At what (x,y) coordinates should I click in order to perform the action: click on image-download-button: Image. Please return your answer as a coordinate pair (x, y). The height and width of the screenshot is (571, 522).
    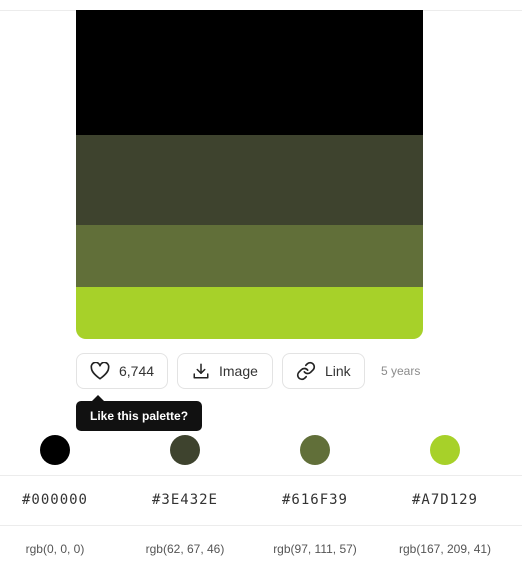
    Looking at the image, I should click on (225, 371).